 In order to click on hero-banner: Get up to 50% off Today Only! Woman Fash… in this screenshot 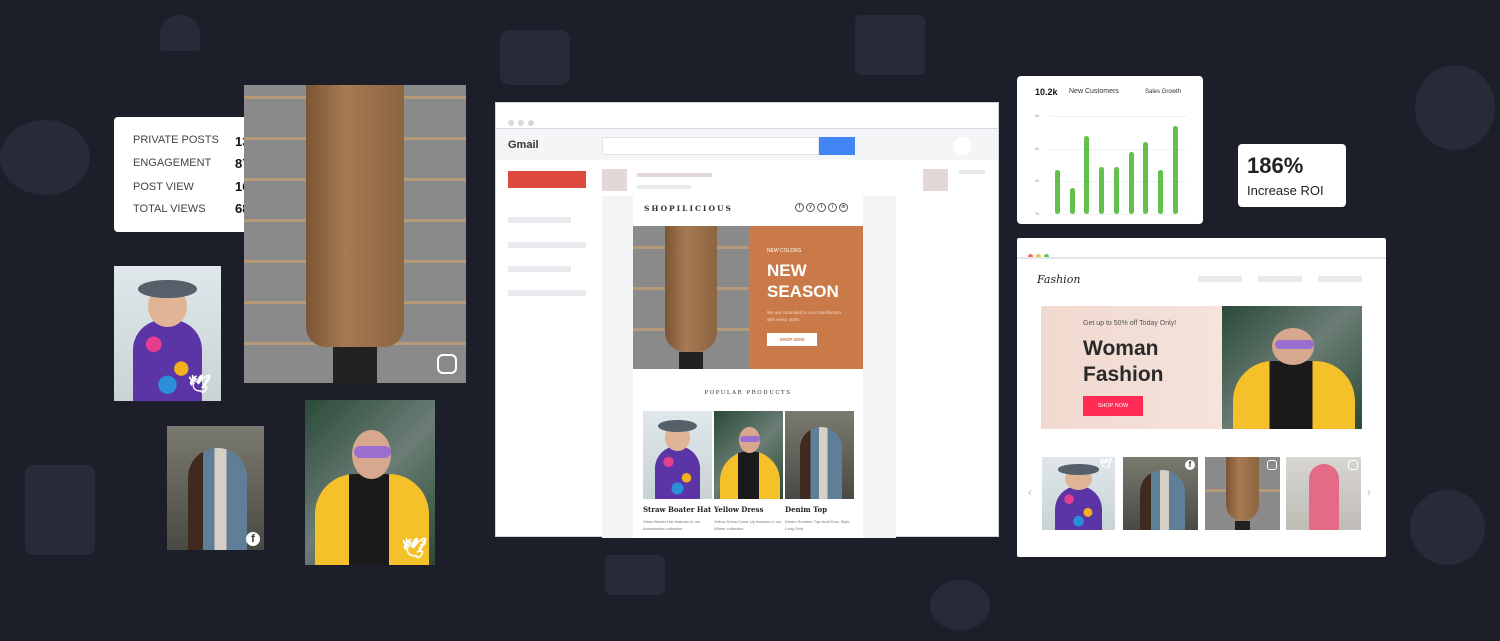, I will do `click(1131, 367)`.